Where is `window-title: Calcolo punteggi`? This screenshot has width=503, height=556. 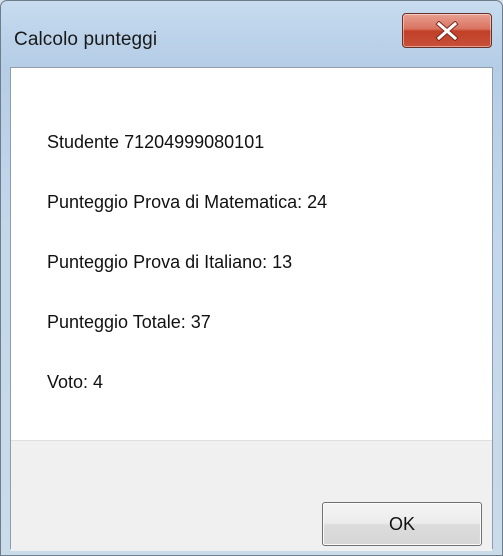
window-title: Calcolo punteggi is located at coordinates (86, 39).